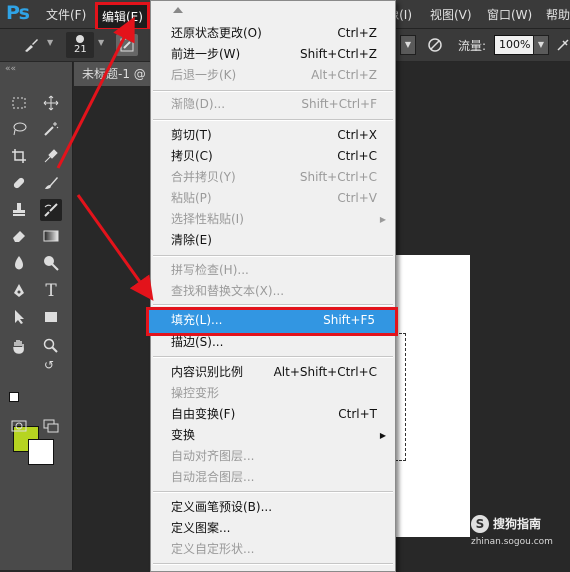 The image size is (570, 572). Describe the element at coordinates (558, 14) in the screenshot. I see `menu-help: 帮助` at that location.